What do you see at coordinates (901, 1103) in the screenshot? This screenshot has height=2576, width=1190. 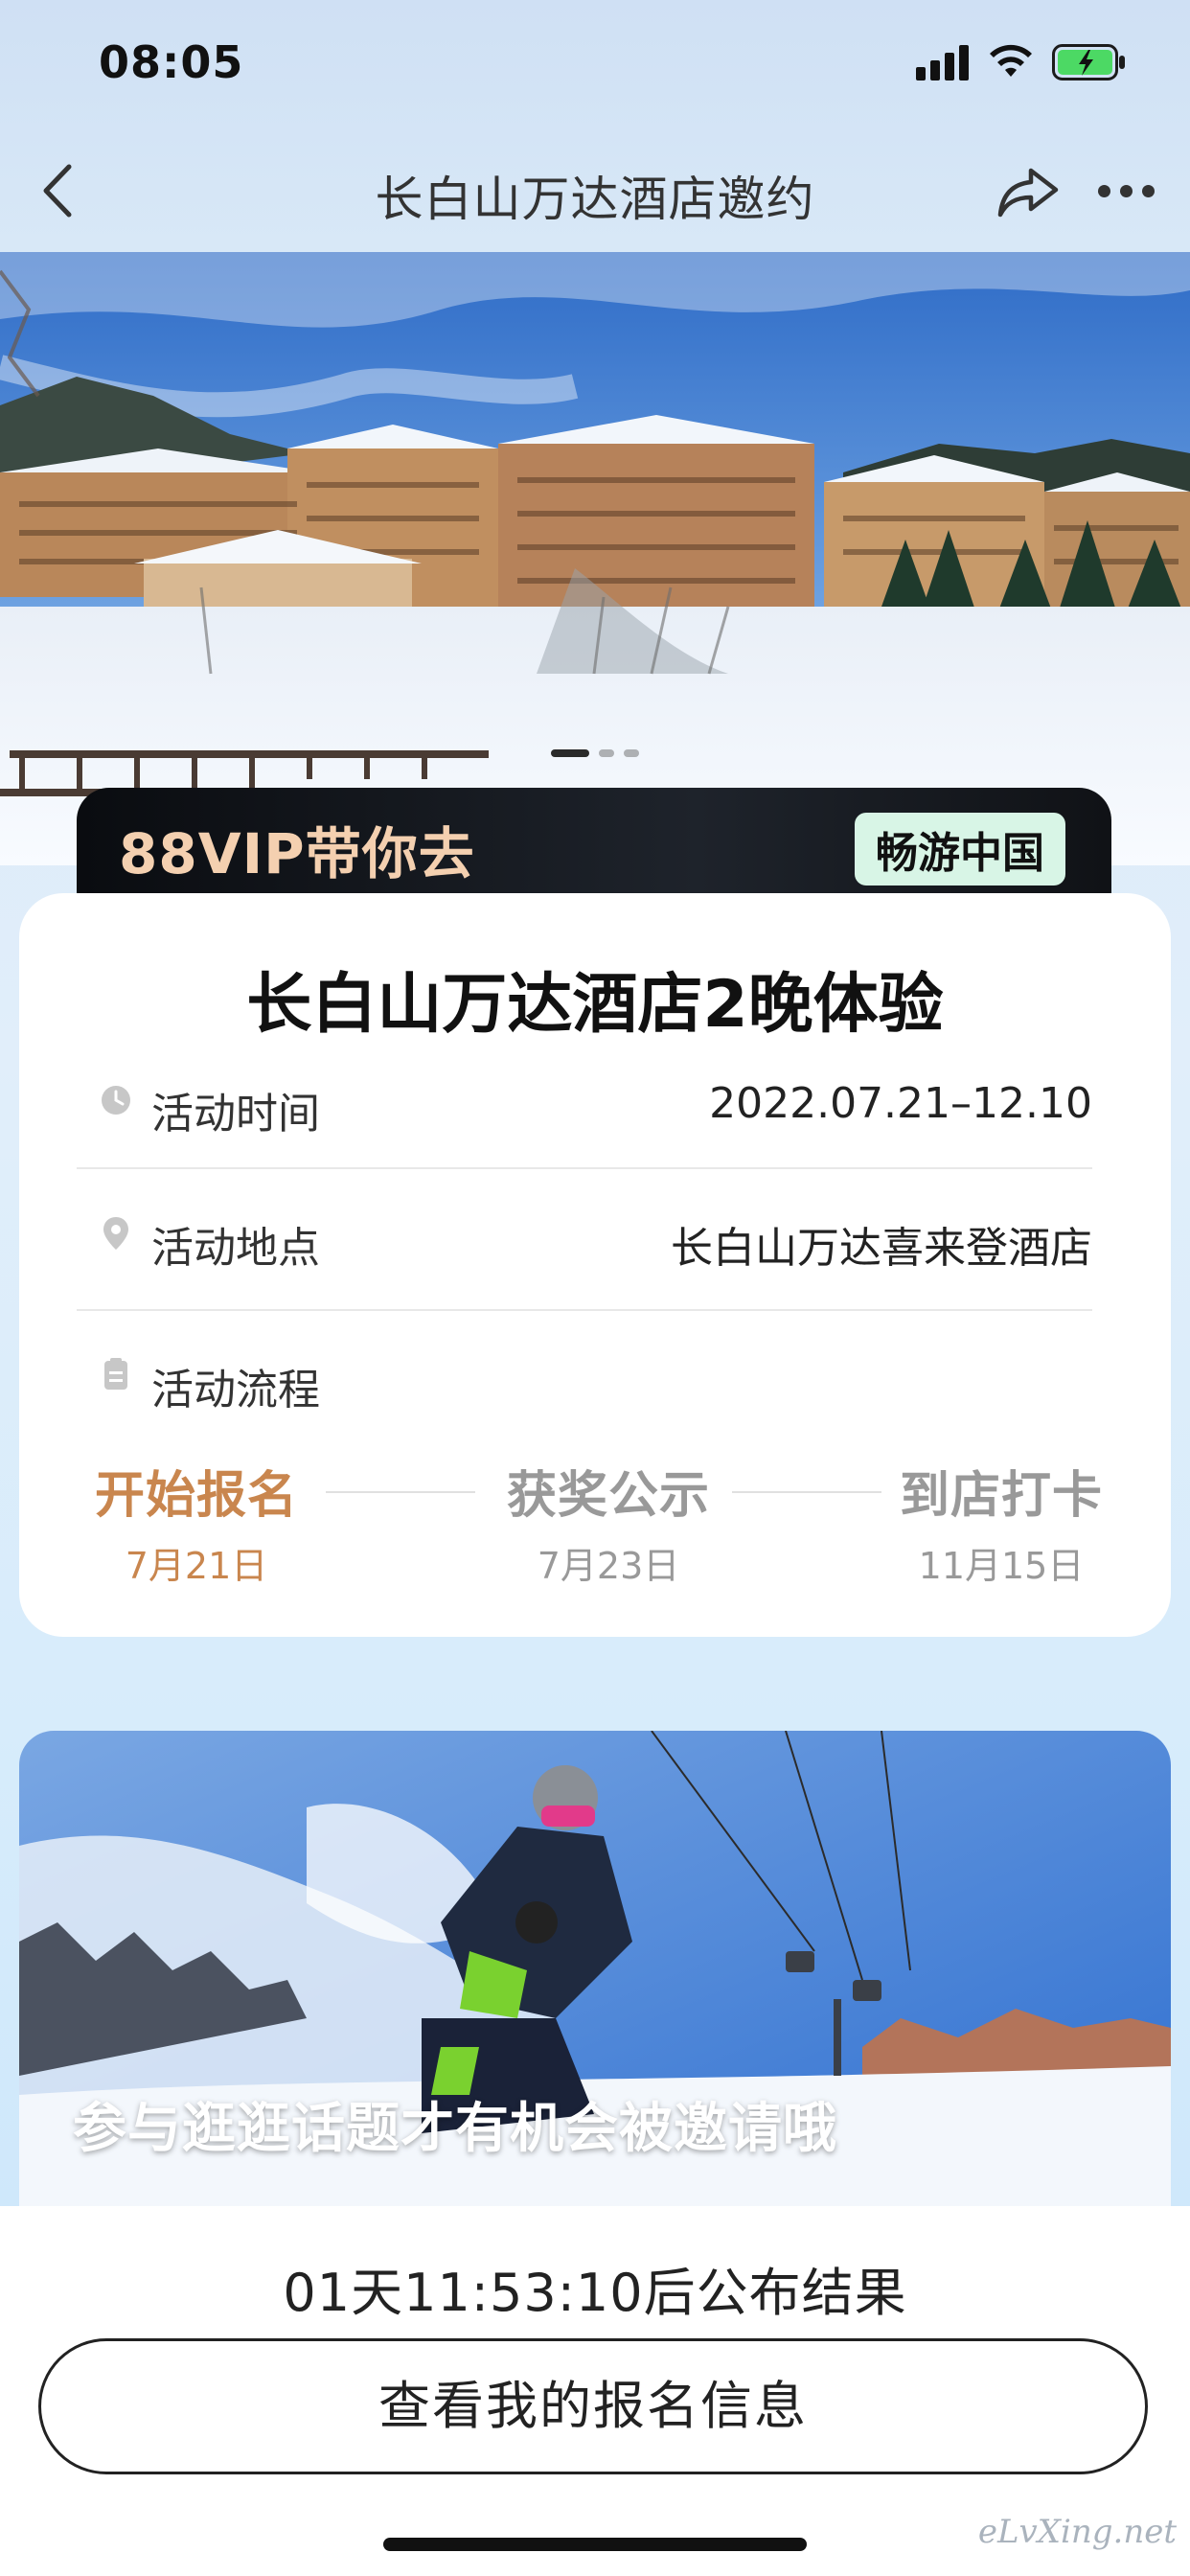 I see `event-time-value: 2022.07.21–12.10` at bounding box center [901, 1103].